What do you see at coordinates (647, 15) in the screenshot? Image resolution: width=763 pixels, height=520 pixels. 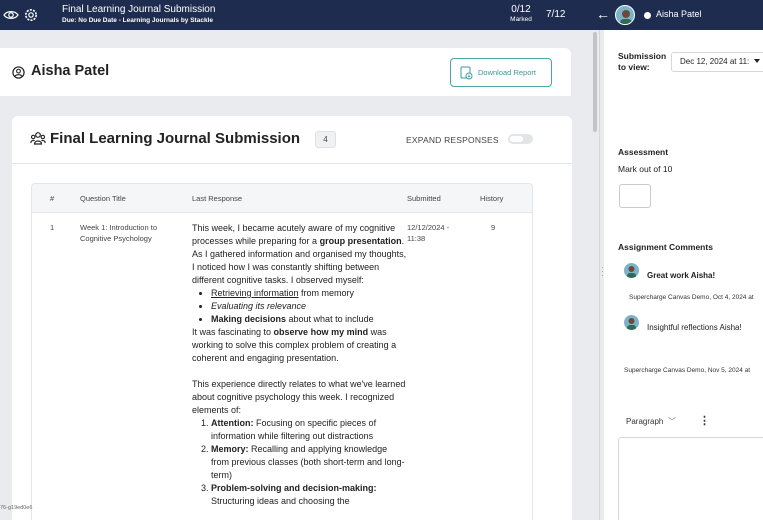 I see `status-dot` at bounding box center [647, 15].